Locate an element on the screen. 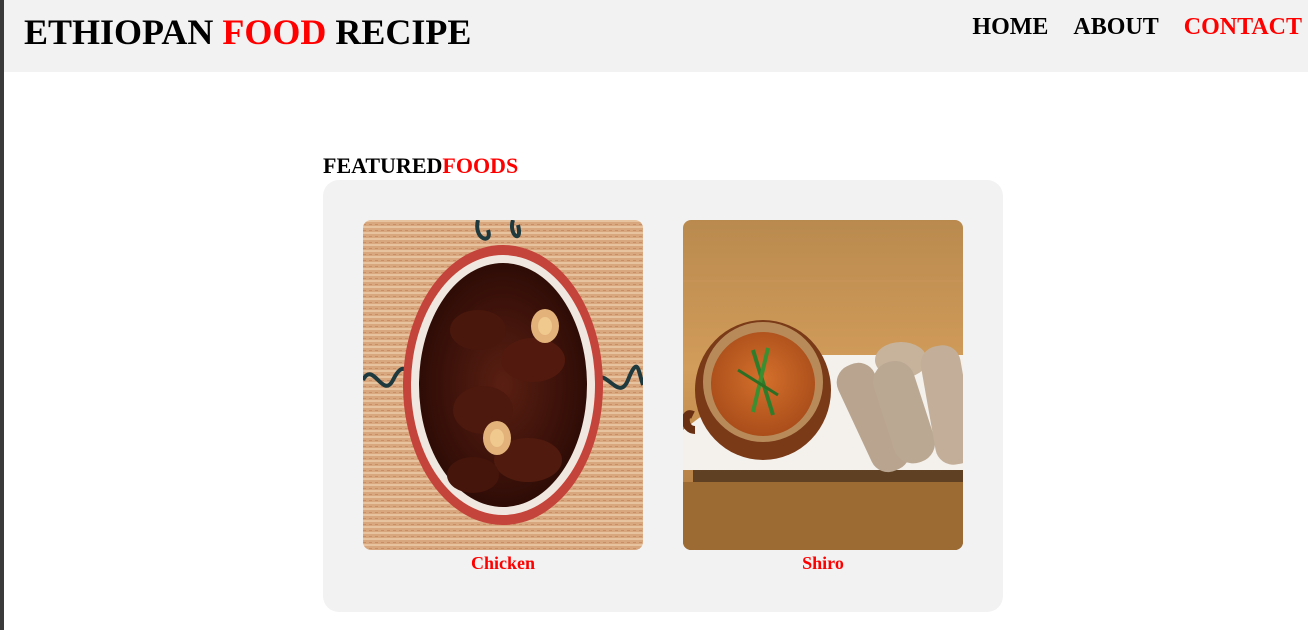 The height and width of the screenshot is (630, 1308). logo-text-3: RECIPE is located at coordinates (399, 32).